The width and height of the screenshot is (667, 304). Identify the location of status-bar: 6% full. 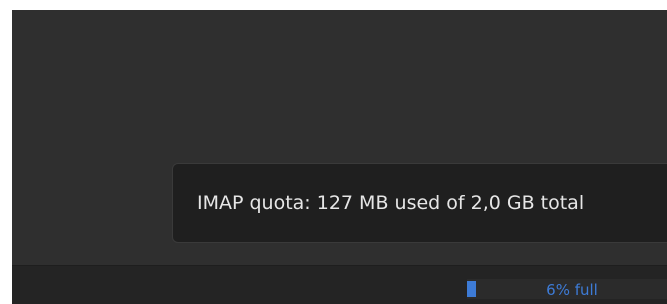
(339, 284).